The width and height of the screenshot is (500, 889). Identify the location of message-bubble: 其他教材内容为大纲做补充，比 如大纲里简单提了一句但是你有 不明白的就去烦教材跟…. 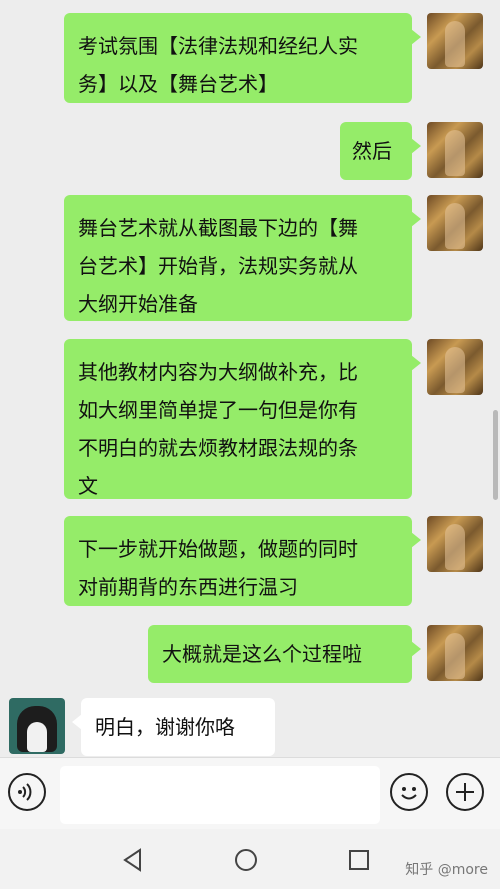
(242, 419).